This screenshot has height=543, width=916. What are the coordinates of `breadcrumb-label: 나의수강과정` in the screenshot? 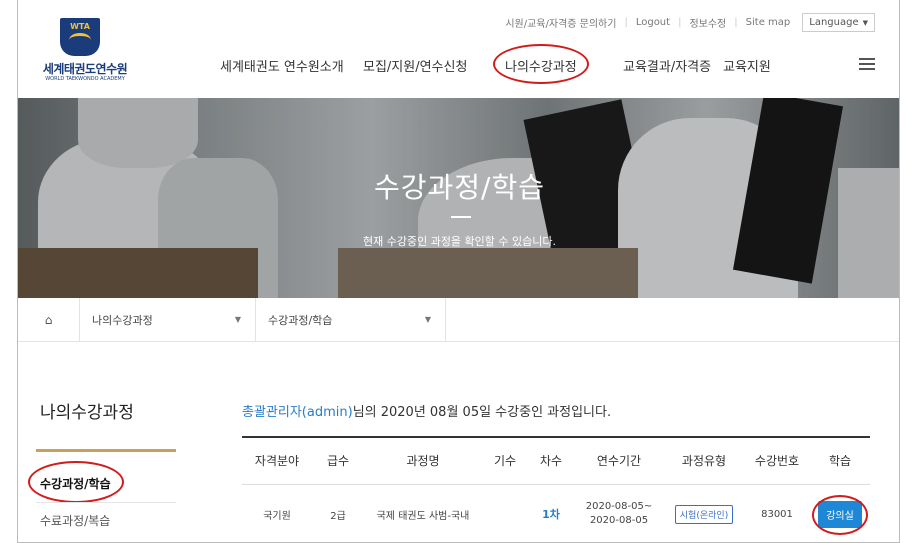 It's located at (122, 320).